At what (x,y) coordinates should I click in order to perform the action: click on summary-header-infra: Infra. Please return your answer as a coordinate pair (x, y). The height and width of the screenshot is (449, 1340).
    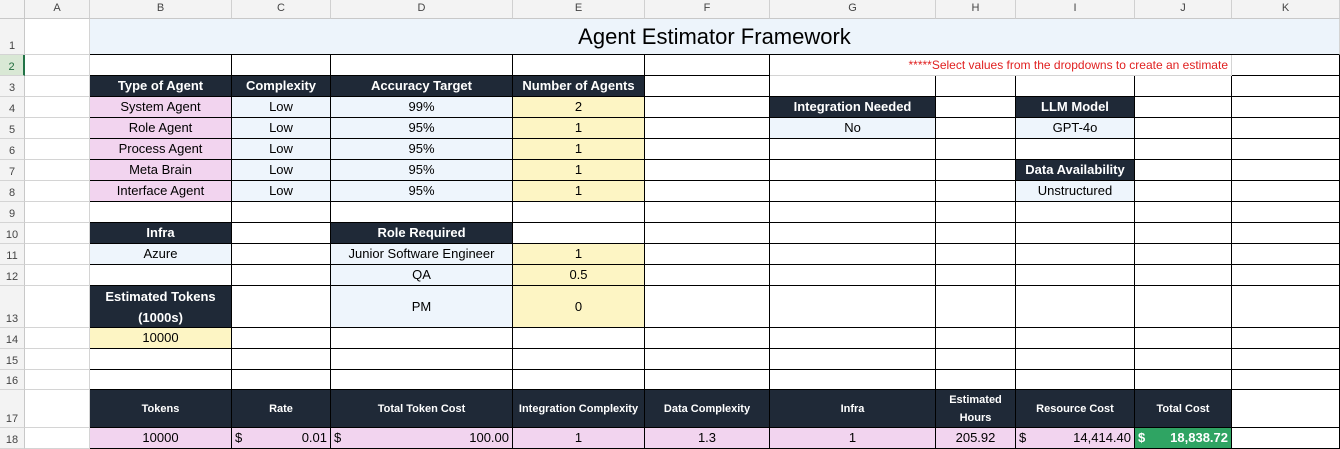
    Looking at the image, I should click on (853, 409).